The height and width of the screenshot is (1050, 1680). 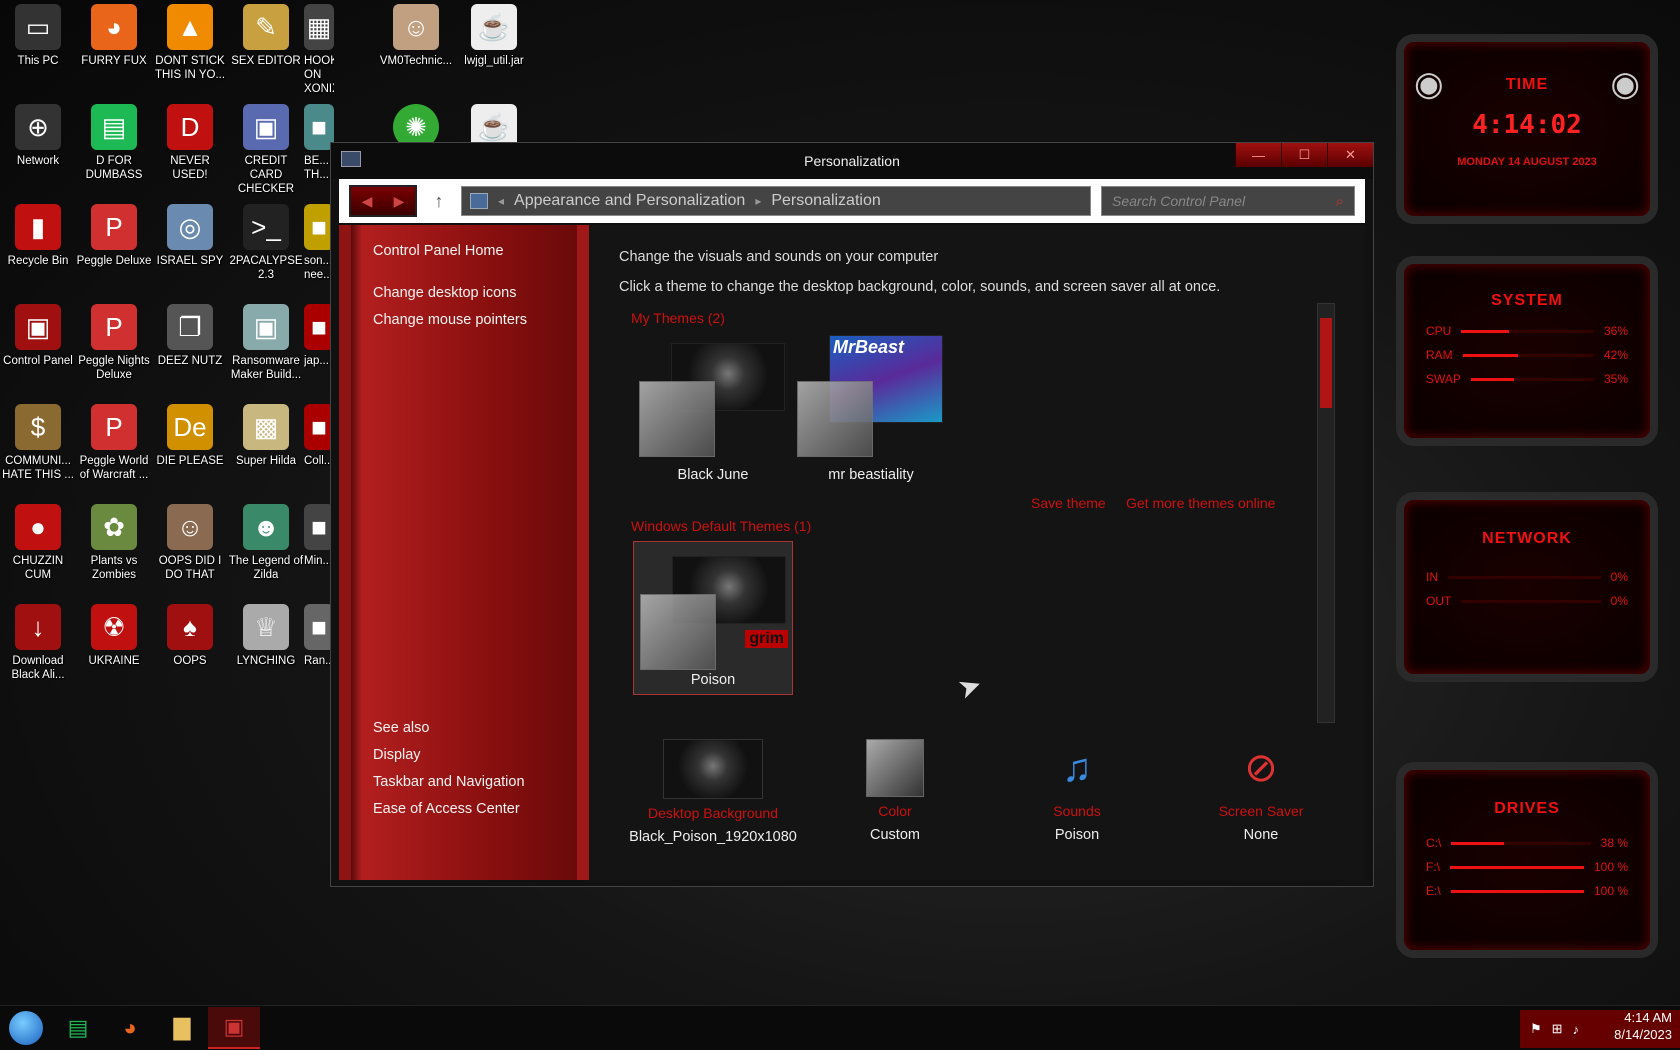 I want to click on save-theme-link: Save theme, so click(x=1068, y=503).